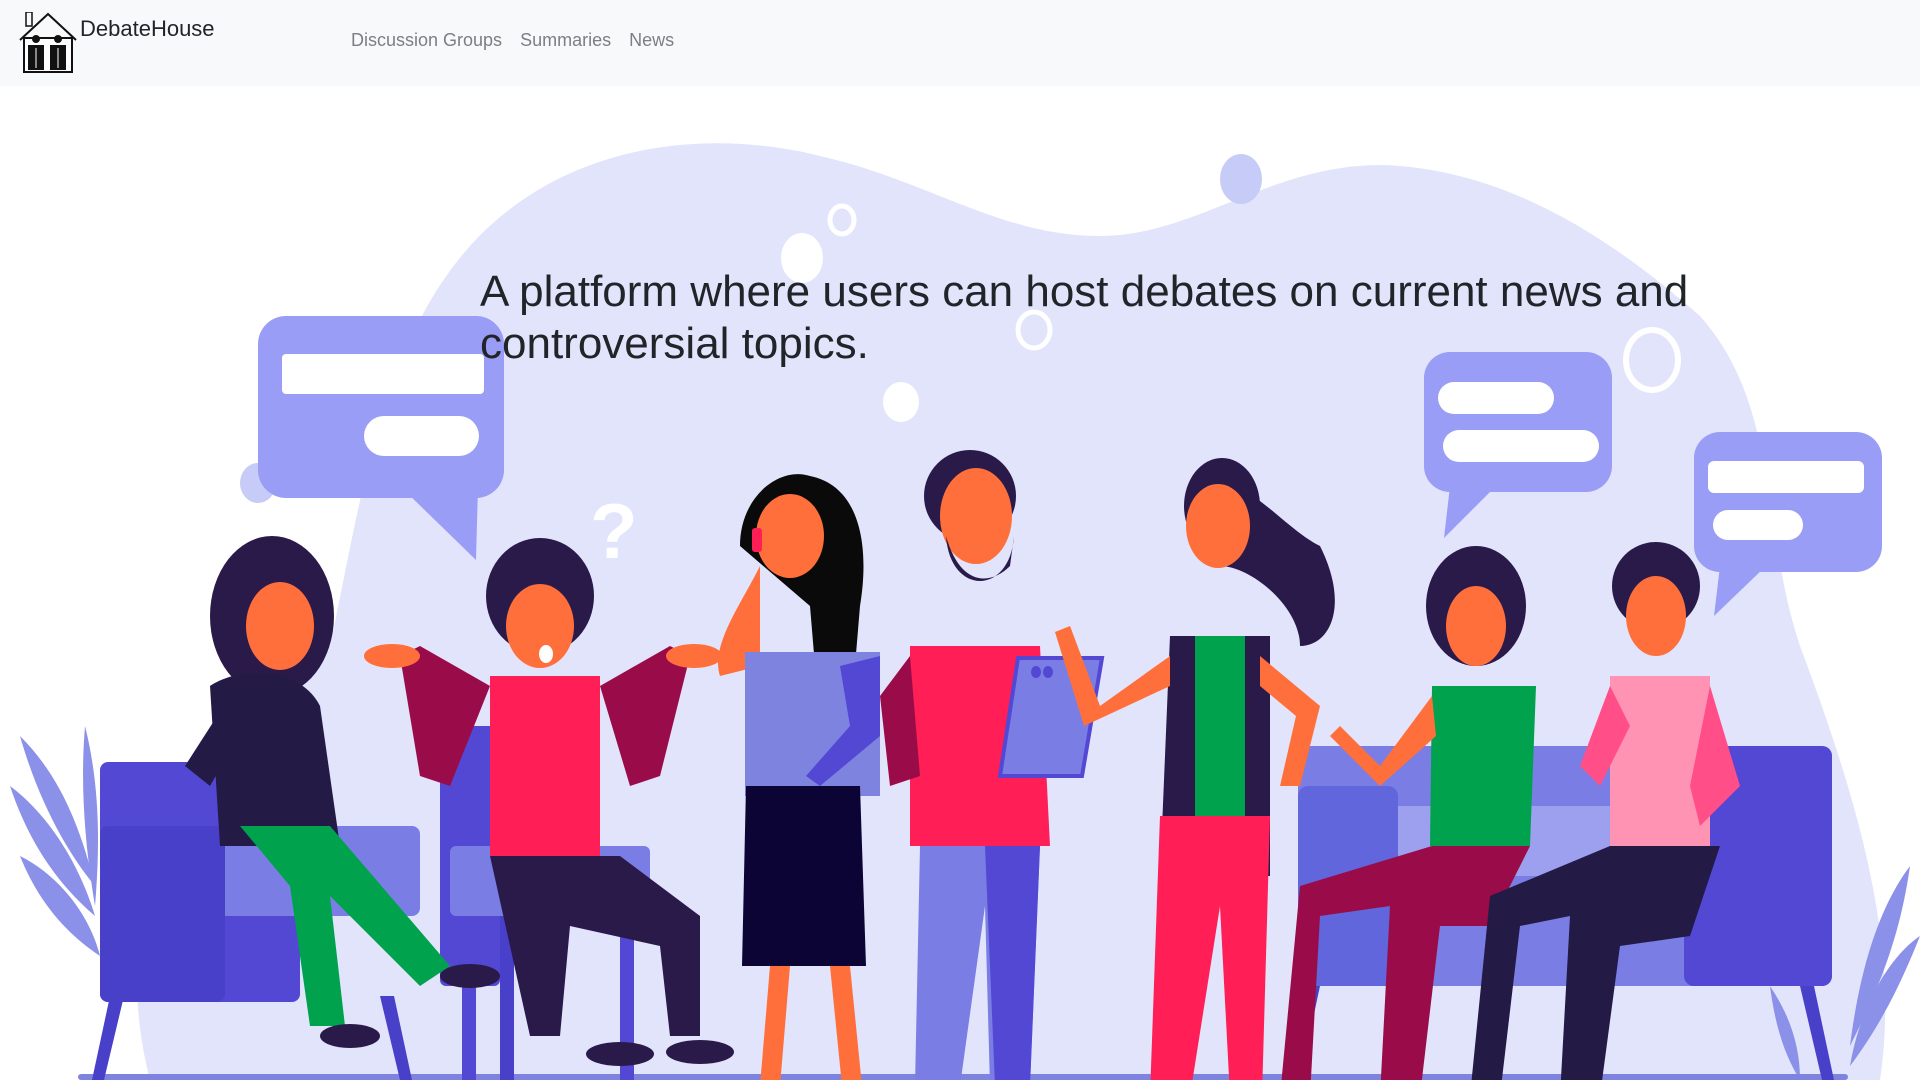 The image size is (1920, 1080). I want to click on nav-links: Discussion Groups Summaries News, so click(517, 40).